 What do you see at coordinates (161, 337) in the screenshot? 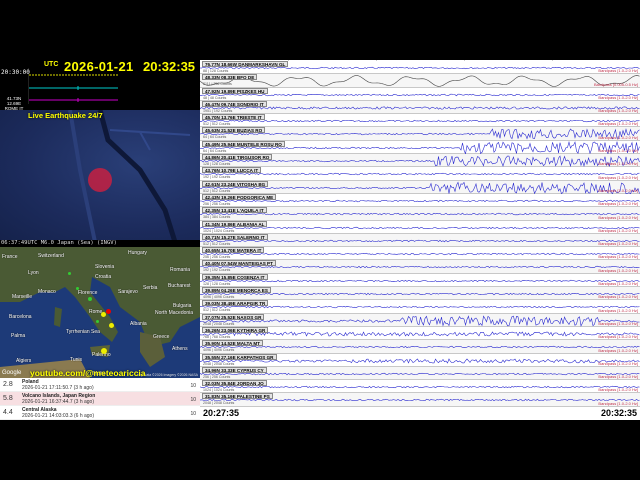
I see `map-label: Greece` at bounding box center [161, 337].